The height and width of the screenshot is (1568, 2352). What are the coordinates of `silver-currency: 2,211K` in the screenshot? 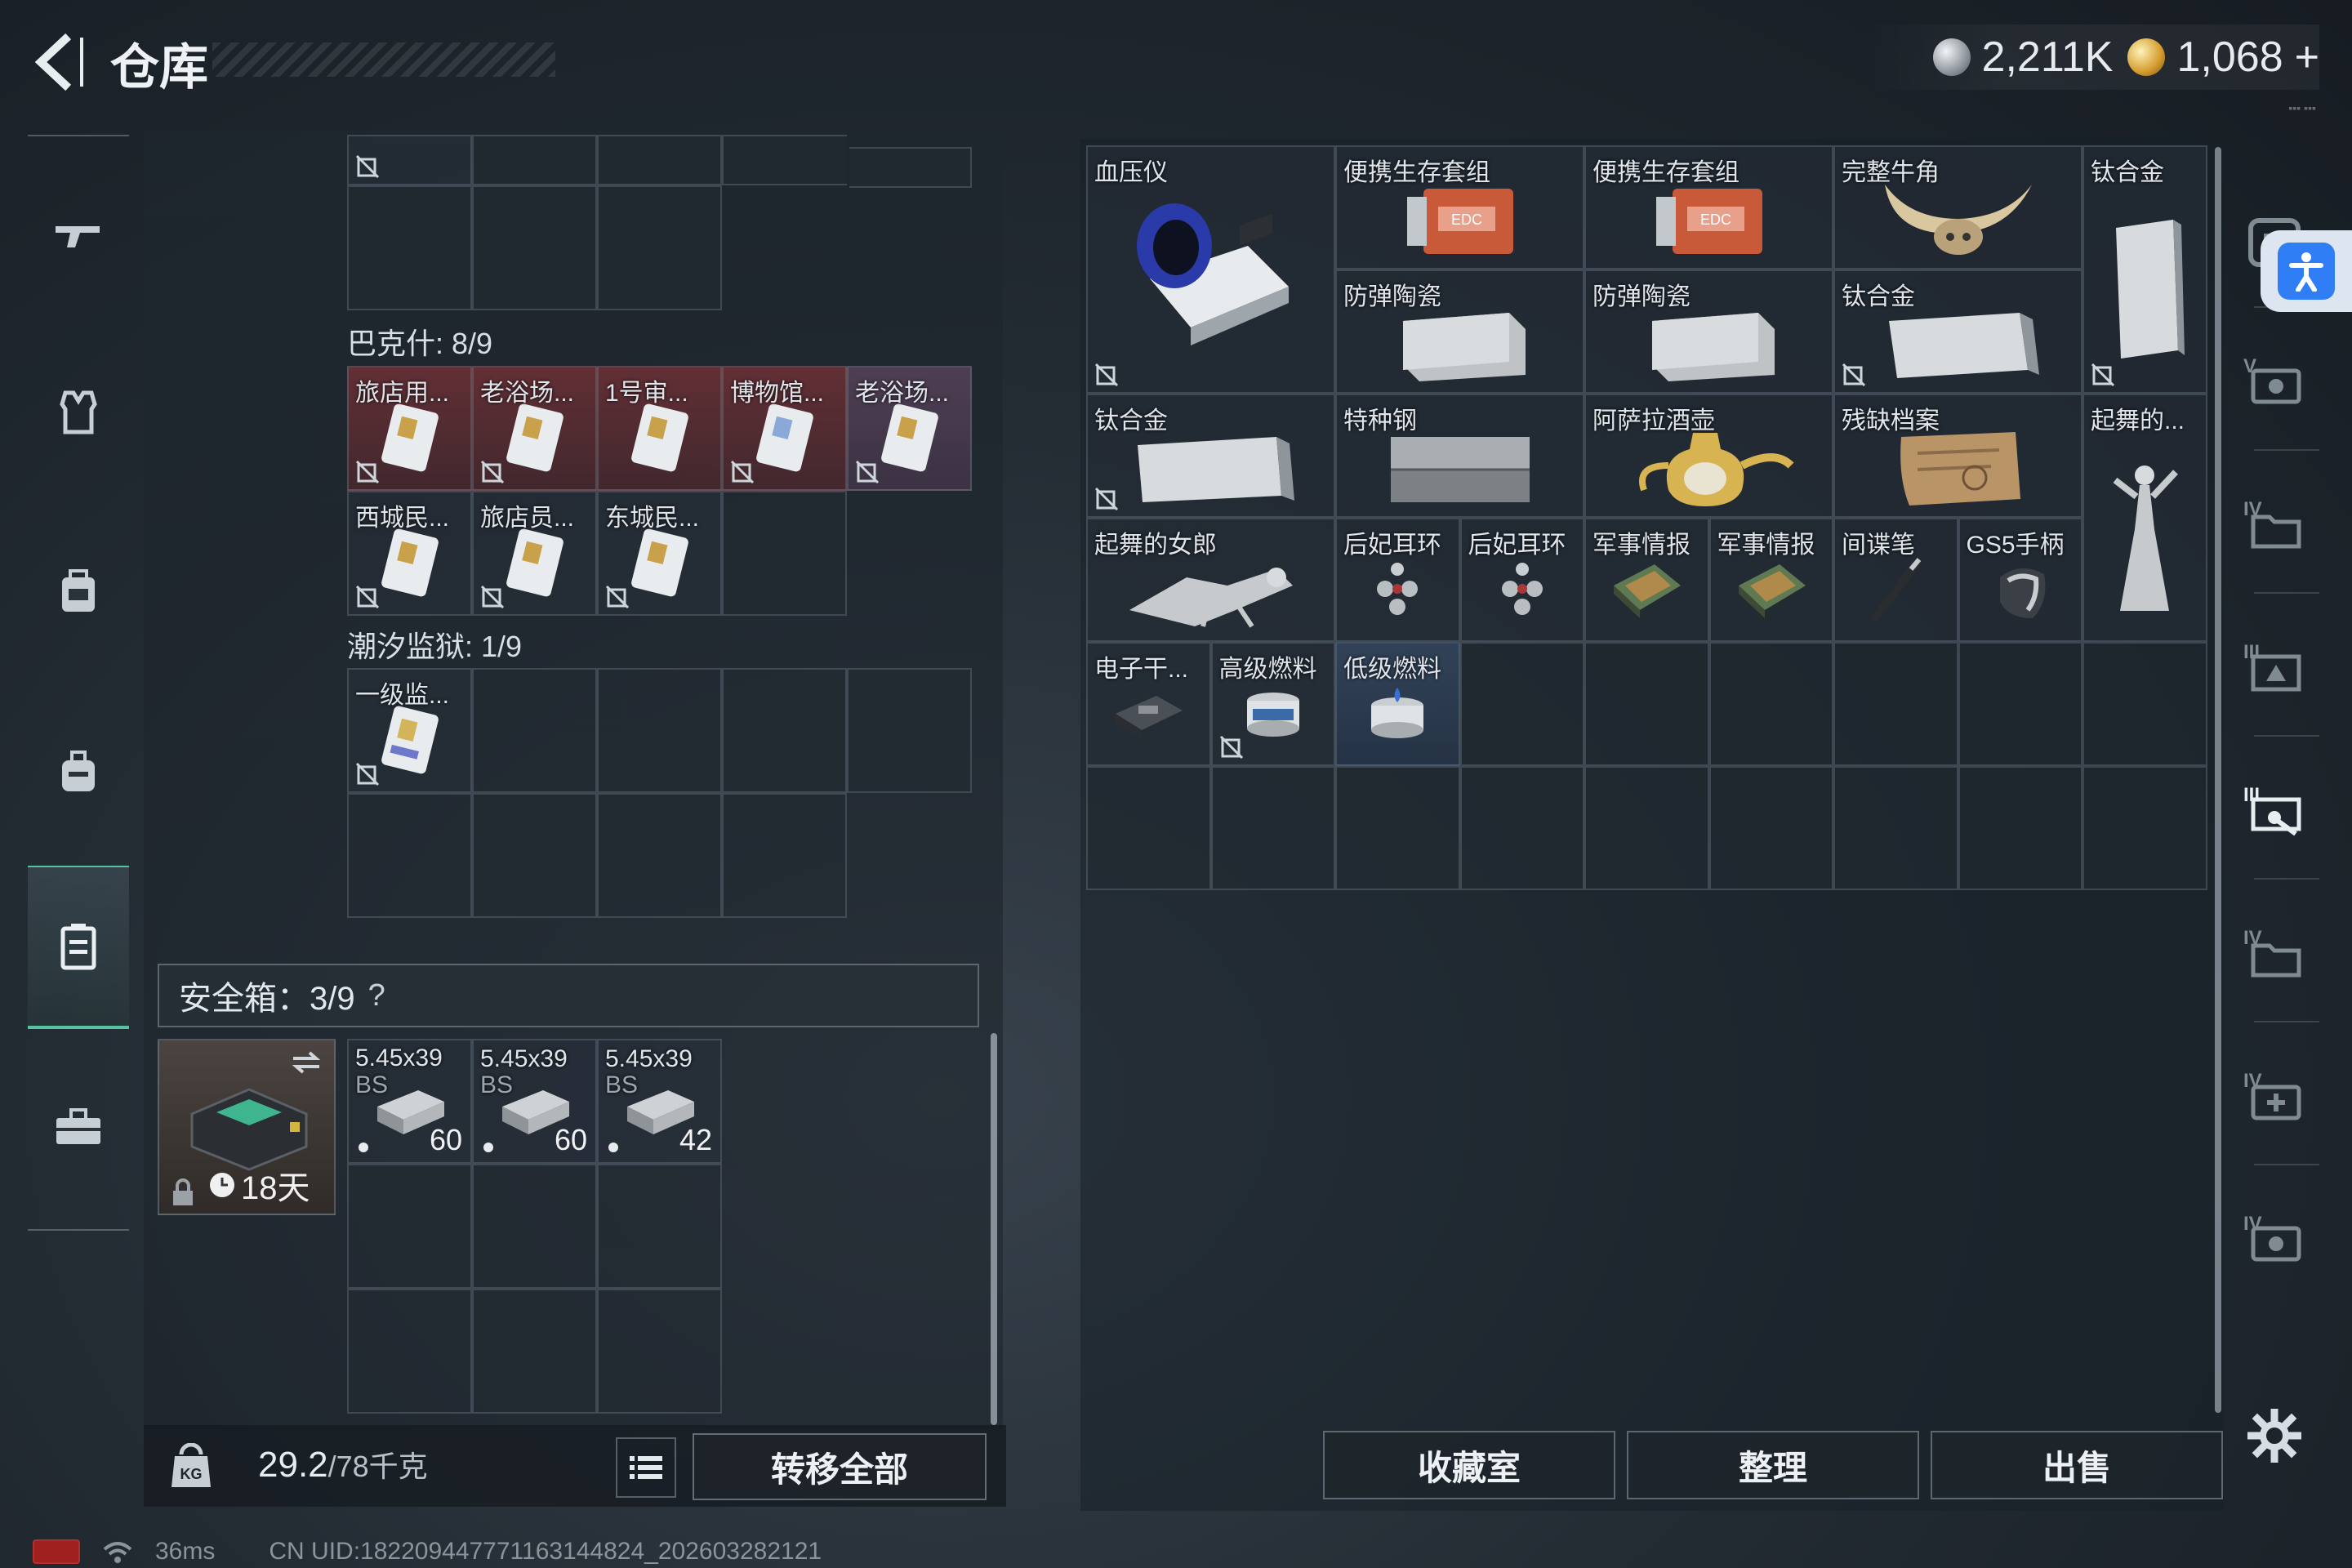 It's located at (2022, 58).